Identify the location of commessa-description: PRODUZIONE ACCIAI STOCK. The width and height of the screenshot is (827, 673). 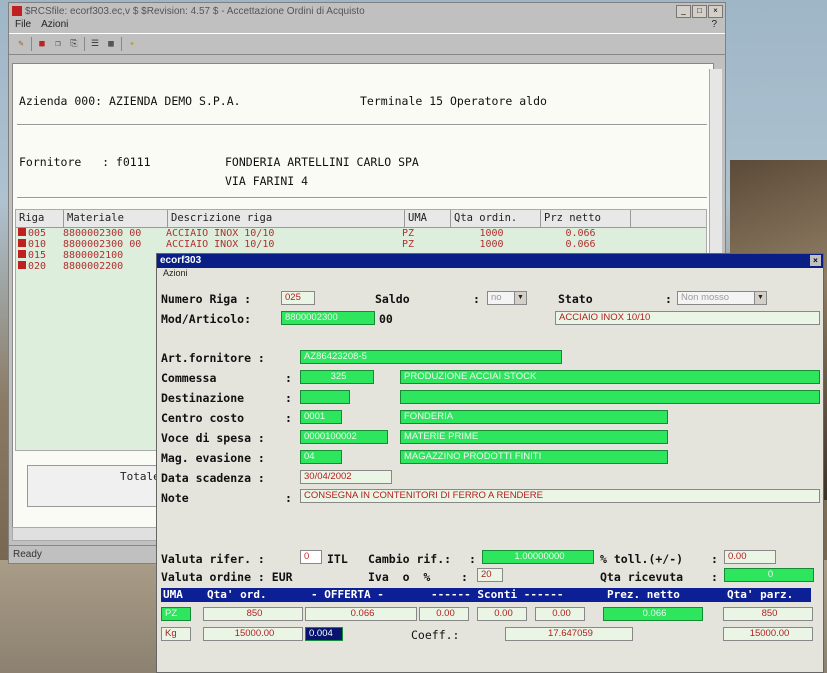
(610, 377).